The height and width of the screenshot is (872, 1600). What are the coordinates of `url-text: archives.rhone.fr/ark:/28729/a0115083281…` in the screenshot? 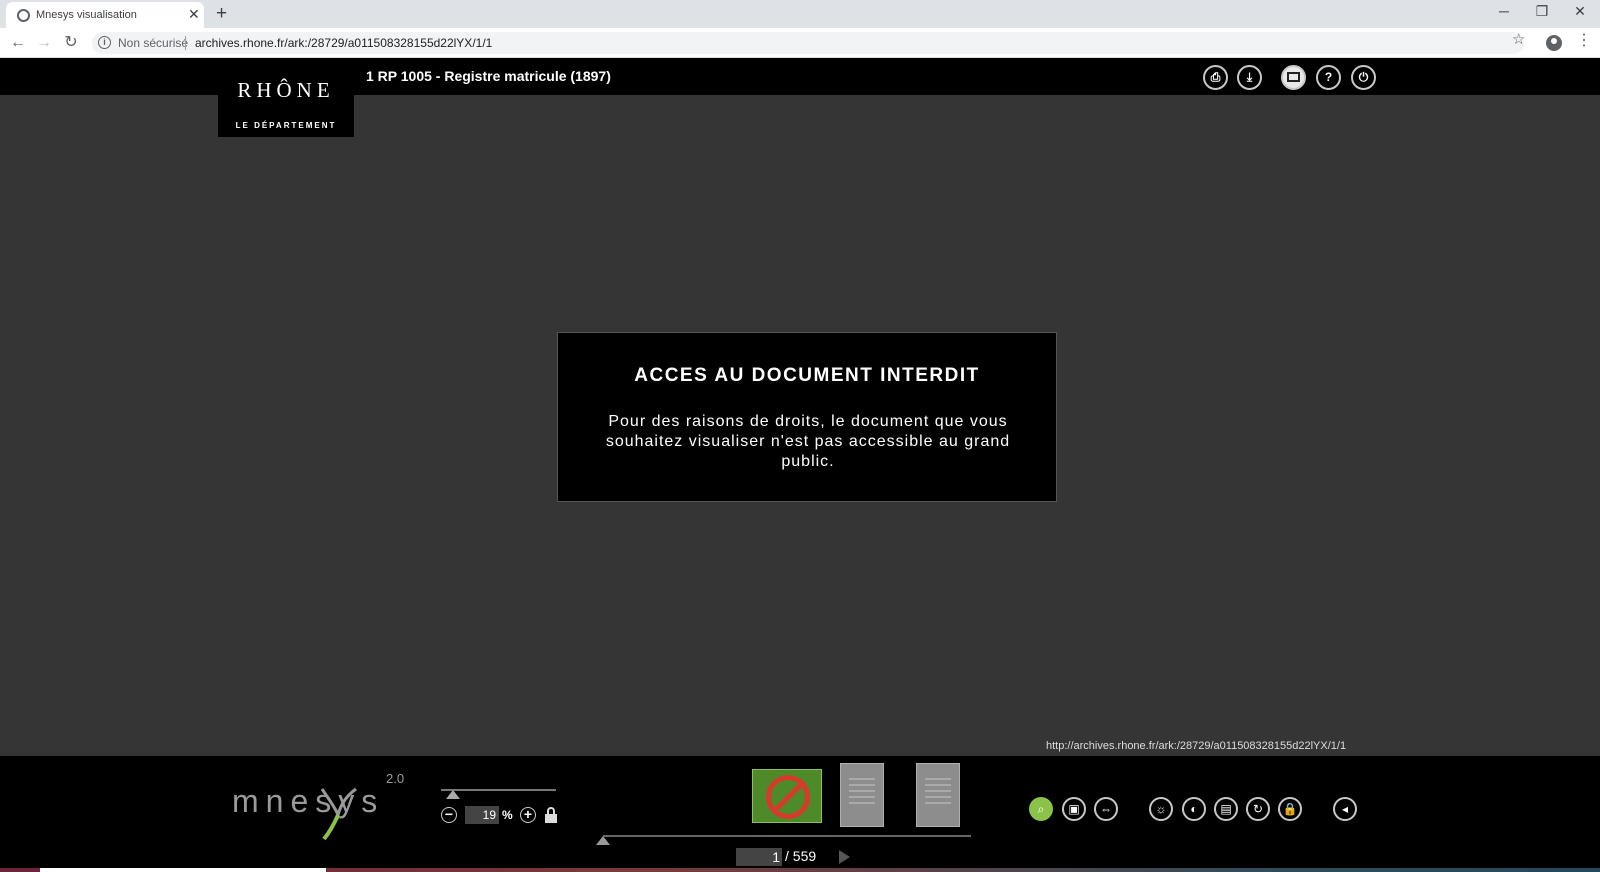 It's located at (343, 43).